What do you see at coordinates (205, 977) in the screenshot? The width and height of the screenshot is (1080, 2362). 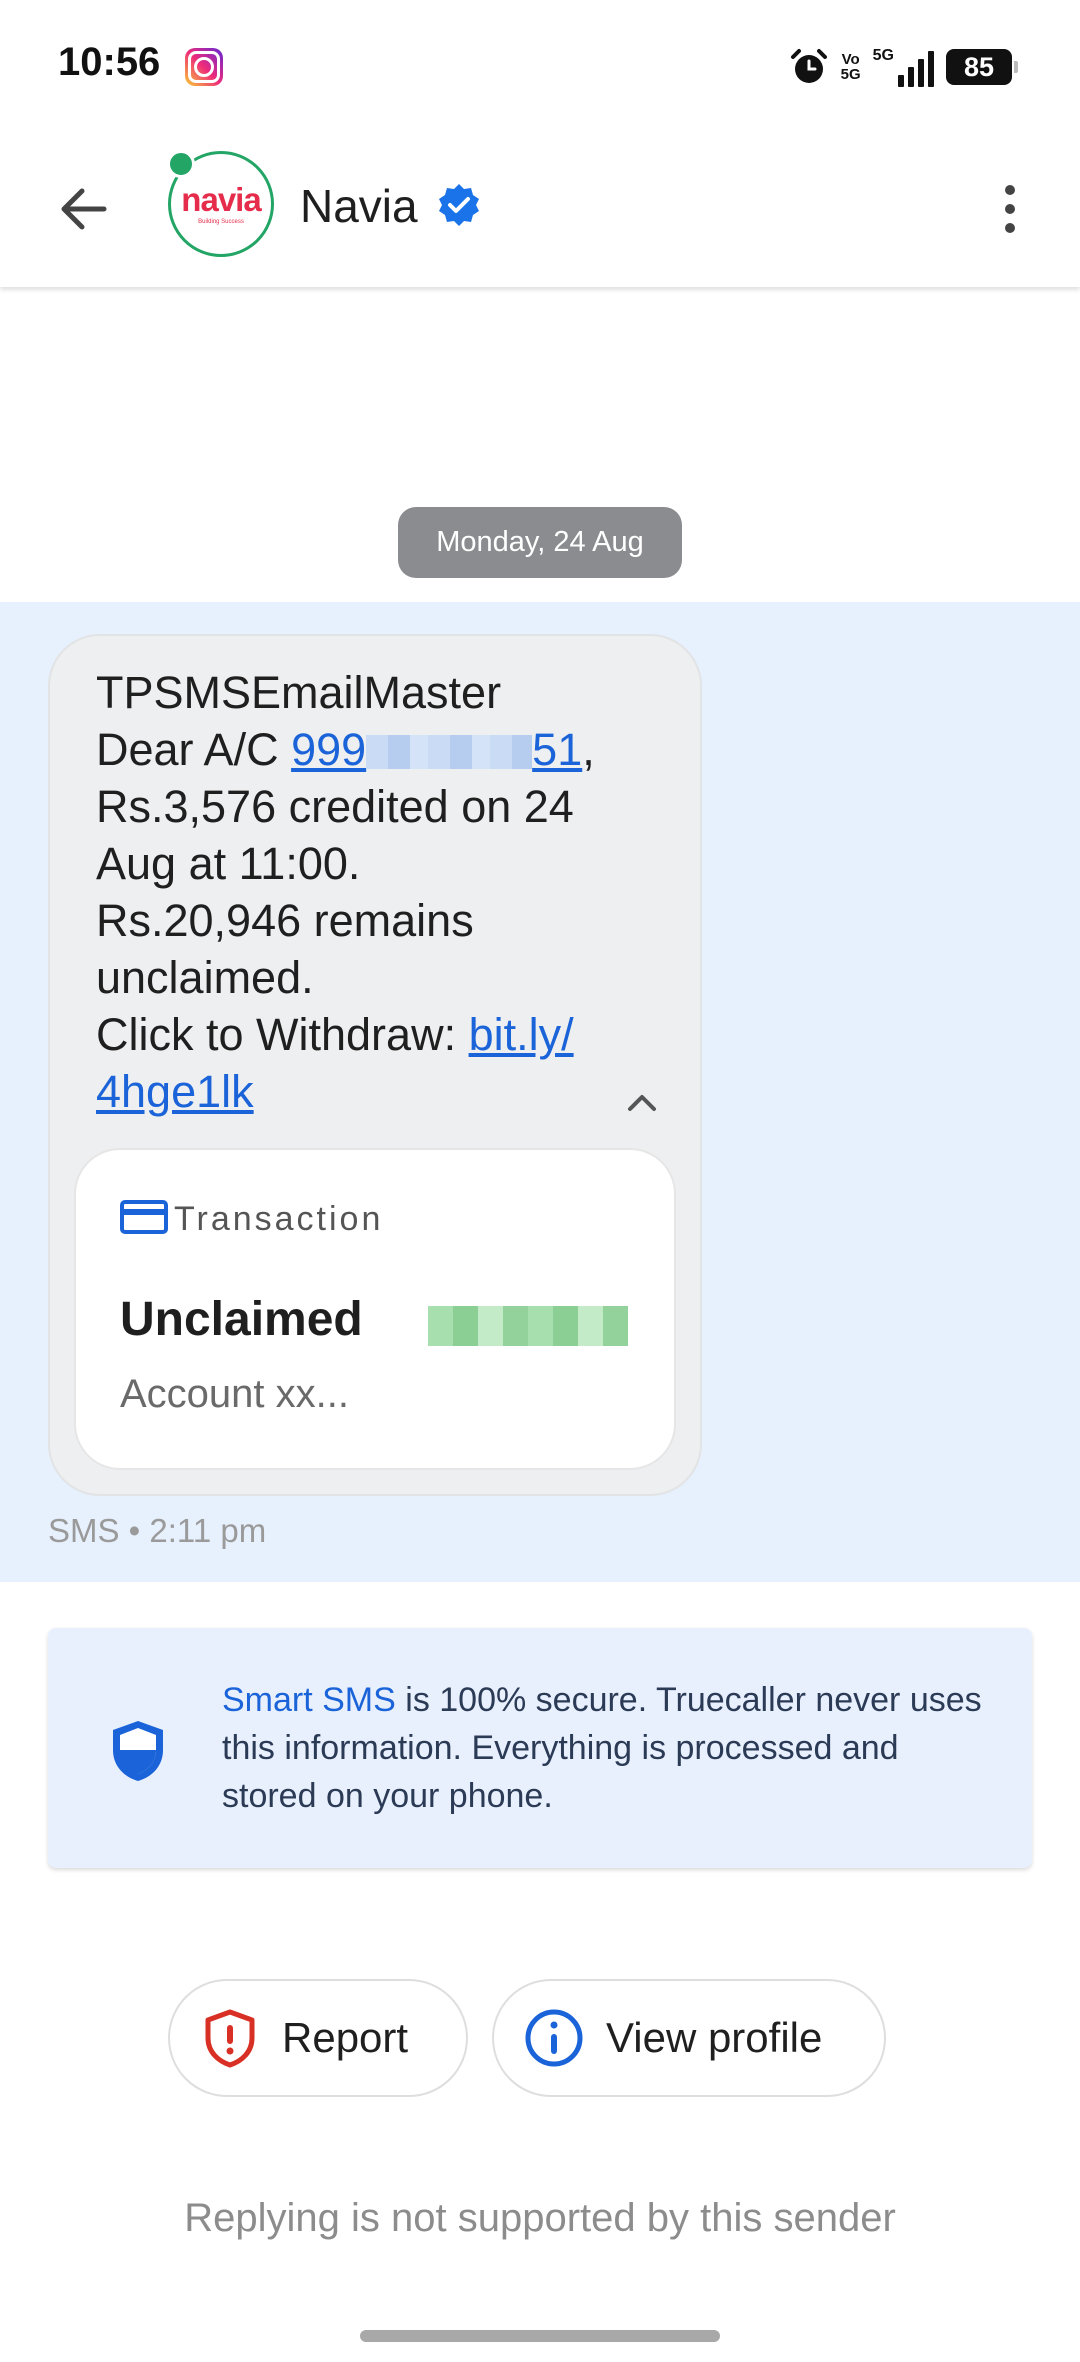 I see `message-line: unclaimed.` at bounding box center [205, 977].